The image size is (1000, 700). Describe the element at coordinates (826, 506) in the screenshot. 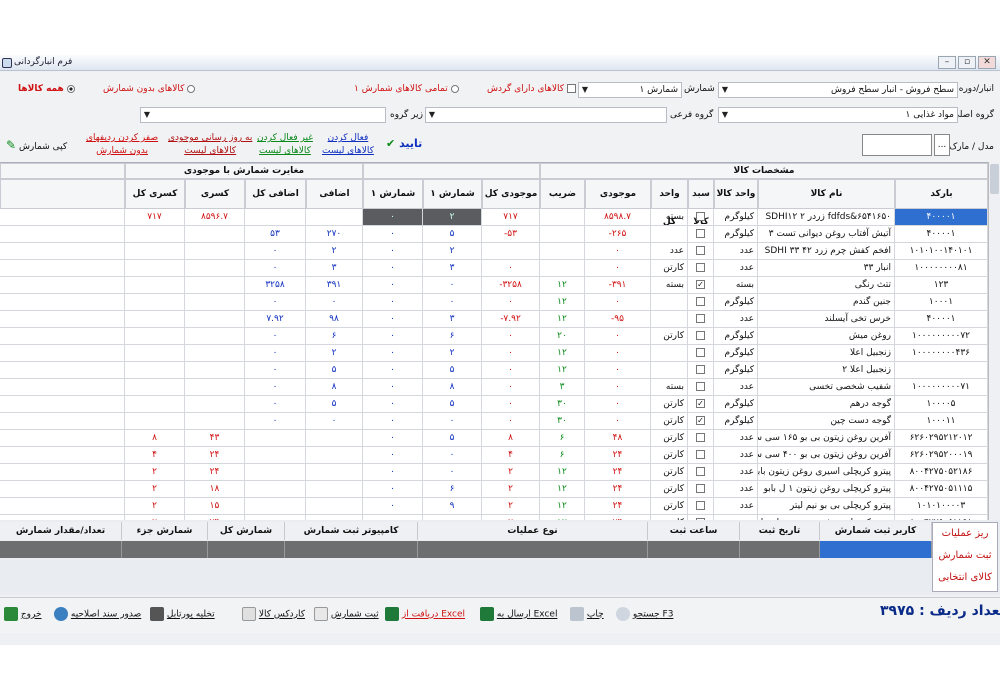

I see `grid-cell-name: پیترو کریچلی بی بو نیم لیتر` at that location.